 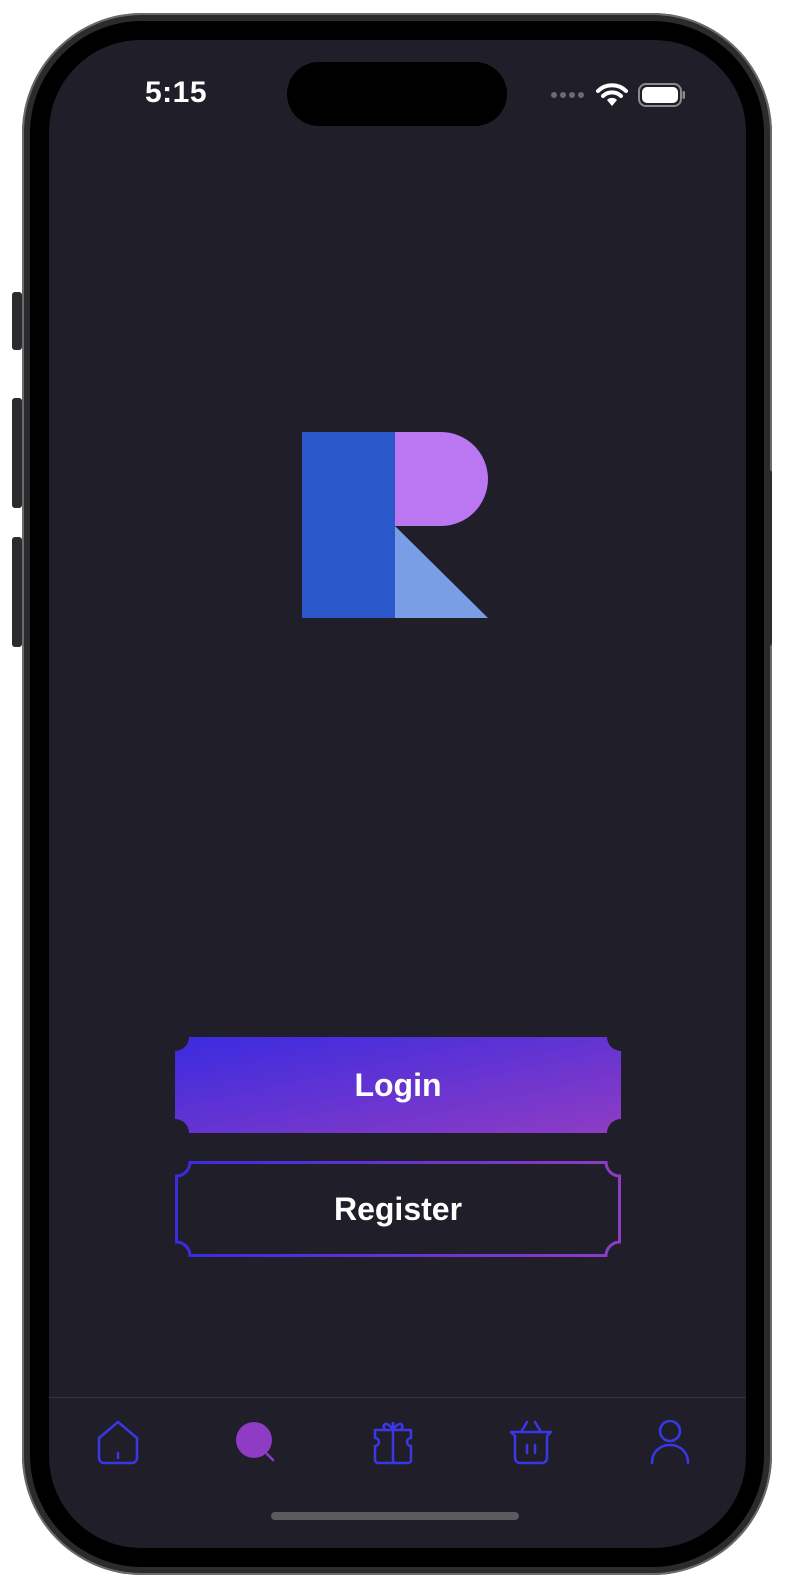 I want to click on status-time: 5:15, so click(x=176, y=92).